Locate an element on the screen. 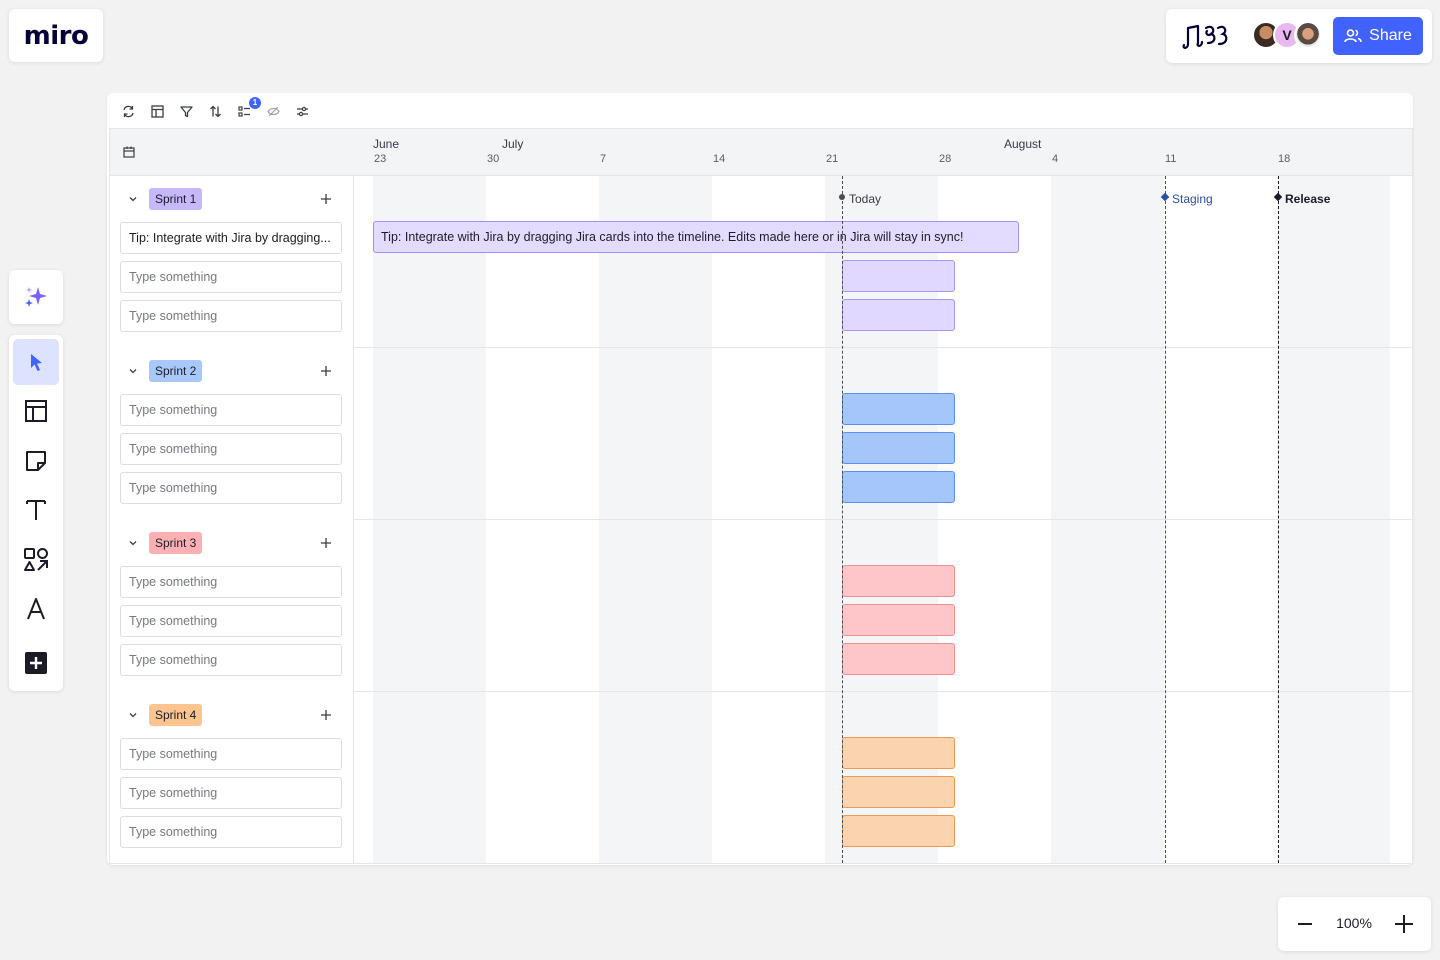 Image resolution: width=1440 pixels, height=960 pixels. ai-assist-button is located at coordinates (36, 297).